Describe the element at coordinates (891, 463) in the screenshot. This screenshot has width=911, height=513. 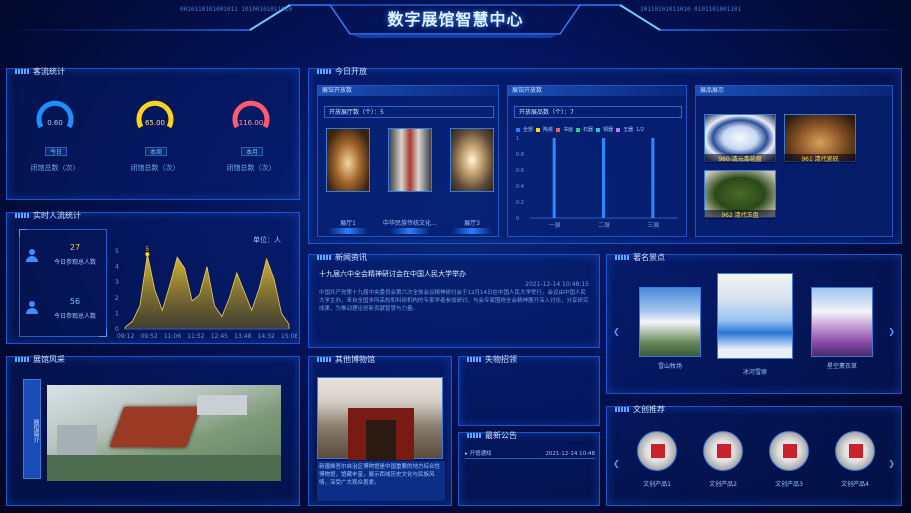
I see `cultural-next-arrow: ❯` at that location.